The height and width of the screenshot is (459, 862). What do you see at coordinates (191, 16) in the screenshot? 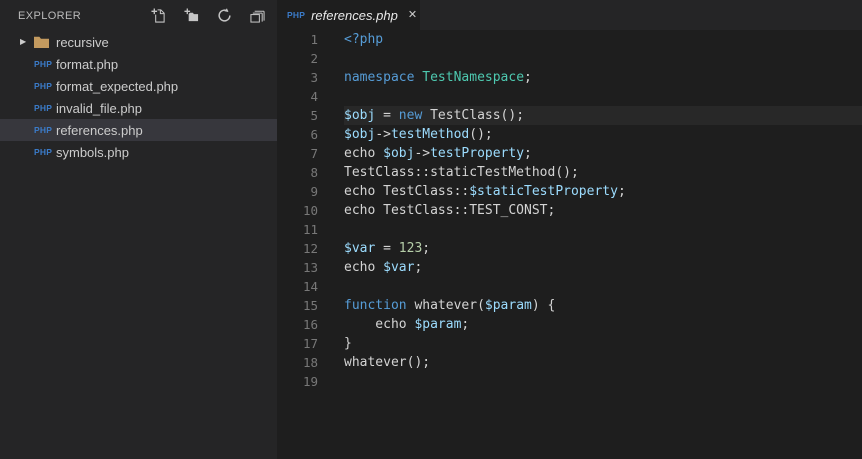
I see `new-folder-icon` at bounding box center [191, 16].